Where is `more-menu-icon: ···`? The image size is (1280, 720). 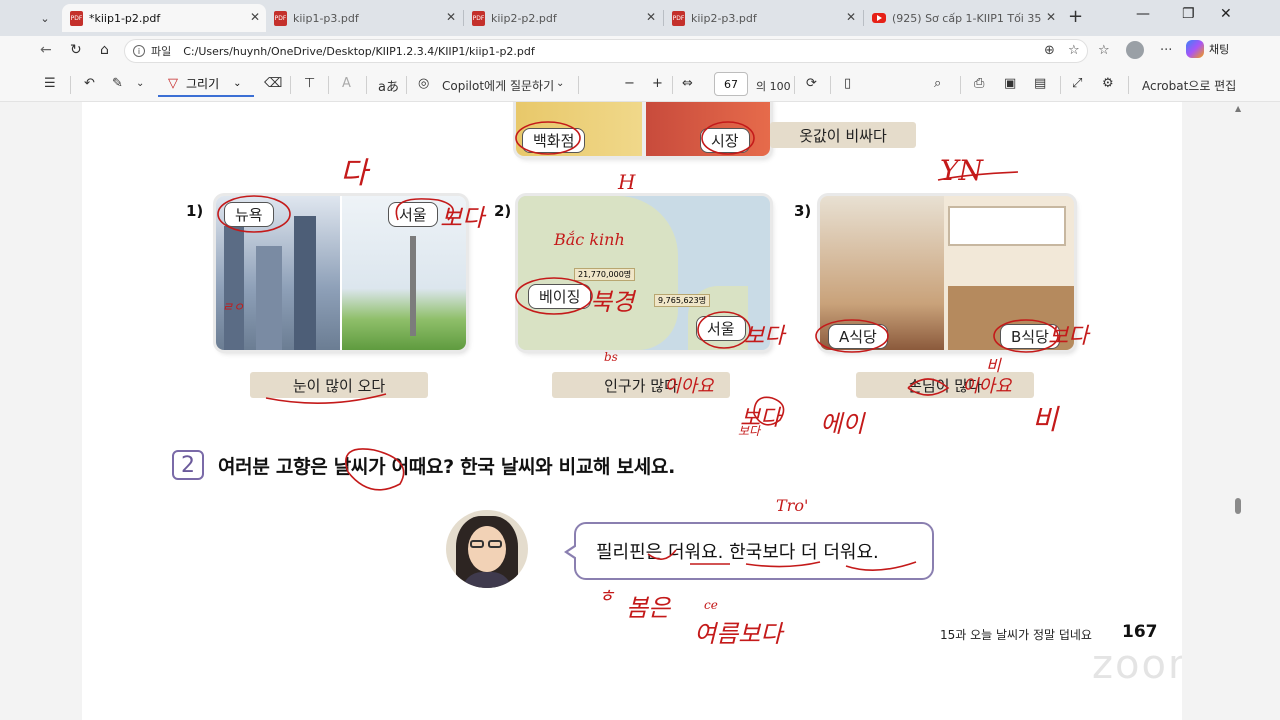 more-menu-icon: ··· is located at coordinates (1166, 50).